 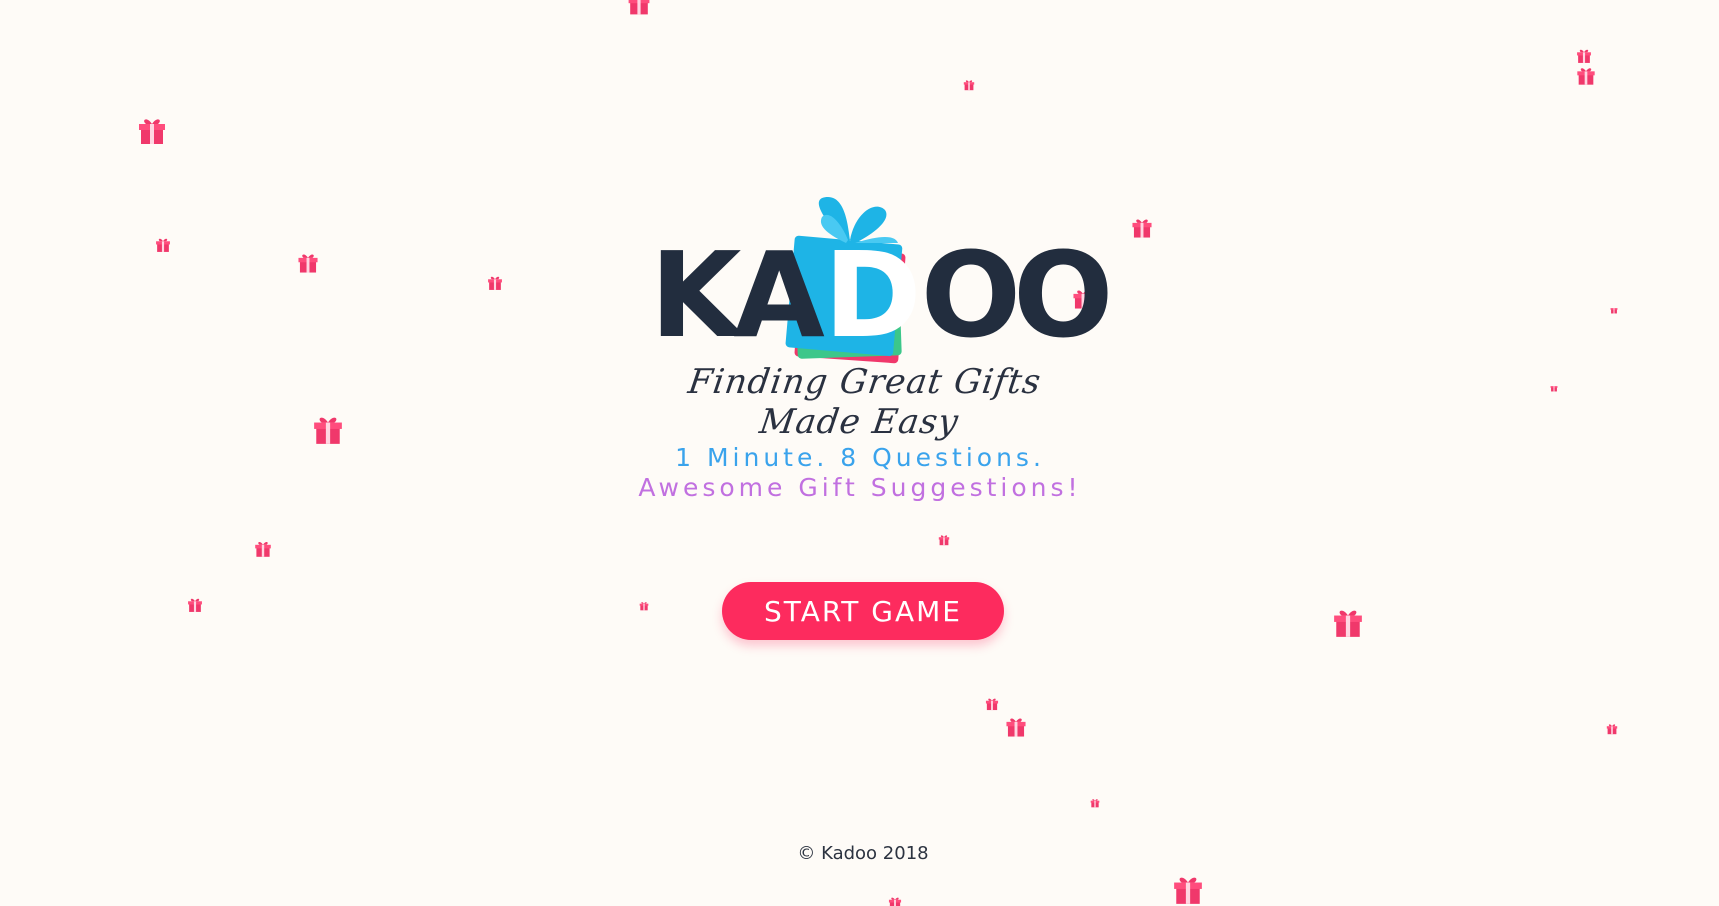 What do you see at coordinates (863, 611) in the screenshot?
I see `start-game-button: START GAME` at bounding box center [863, 611].